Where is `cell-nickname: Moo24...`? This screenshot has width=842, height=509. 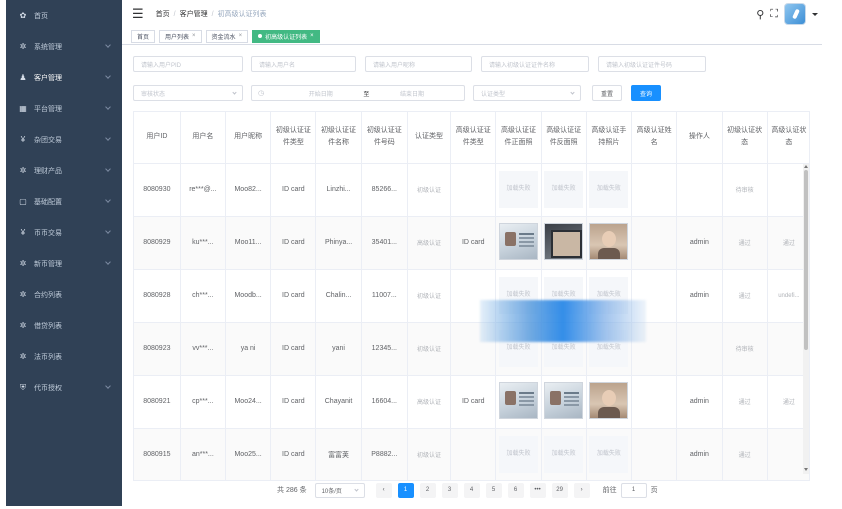 cell-nickname: Moo24... is located at coordinates (248, 402).